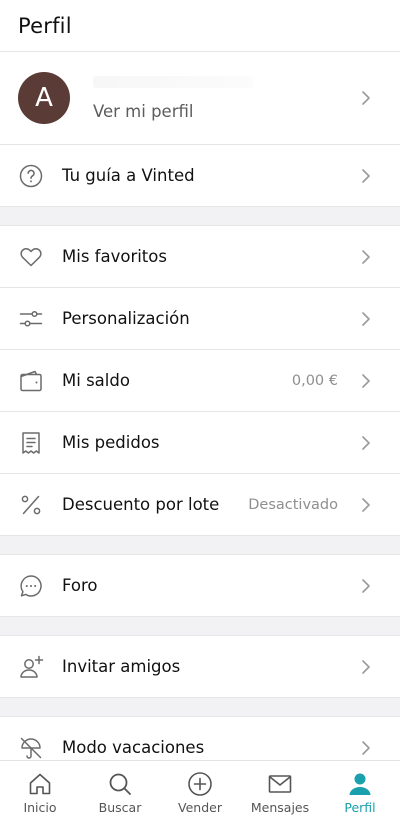 The height and width of the screenshot is (823, 400). Describe the element at coordinates (293, 504) in the screenshot. I see `bundle-discount-status: Desactivado` at that location.